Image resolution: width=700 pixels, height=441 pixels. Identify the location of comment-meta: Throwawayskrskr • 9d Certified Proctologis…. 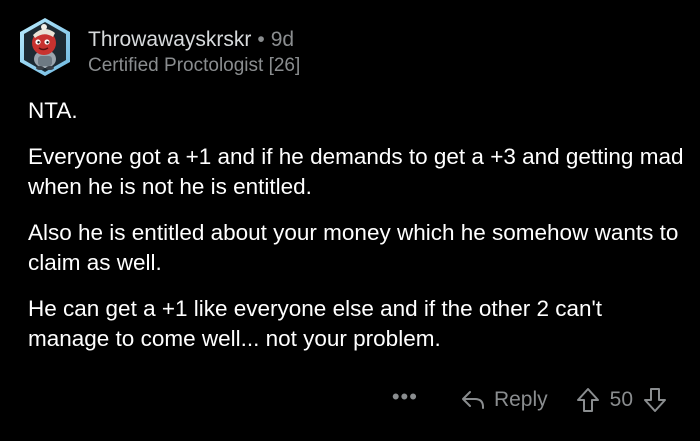
(389, 52).